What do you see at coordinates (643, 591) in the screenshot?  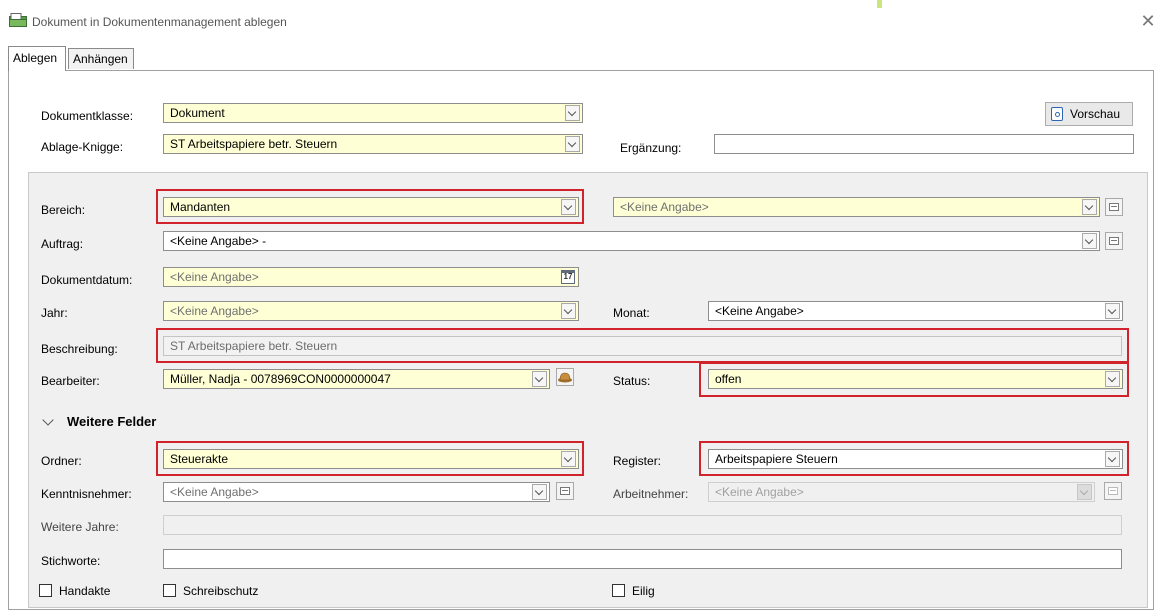 I see `eilig-label: Eilig` at bounding box center [643, 591].